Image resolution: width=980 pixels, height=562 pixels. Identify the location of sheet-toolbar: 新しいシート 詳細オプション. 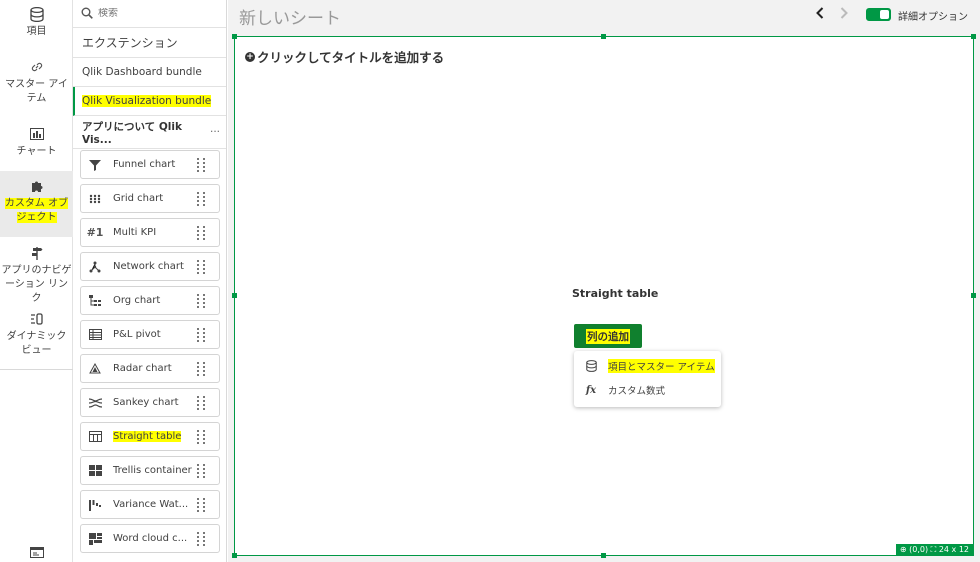
(604, 15).